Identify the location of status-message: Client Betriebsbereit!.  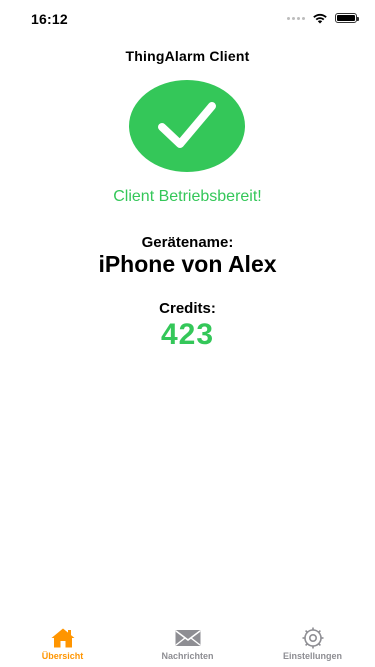
(187, 196).